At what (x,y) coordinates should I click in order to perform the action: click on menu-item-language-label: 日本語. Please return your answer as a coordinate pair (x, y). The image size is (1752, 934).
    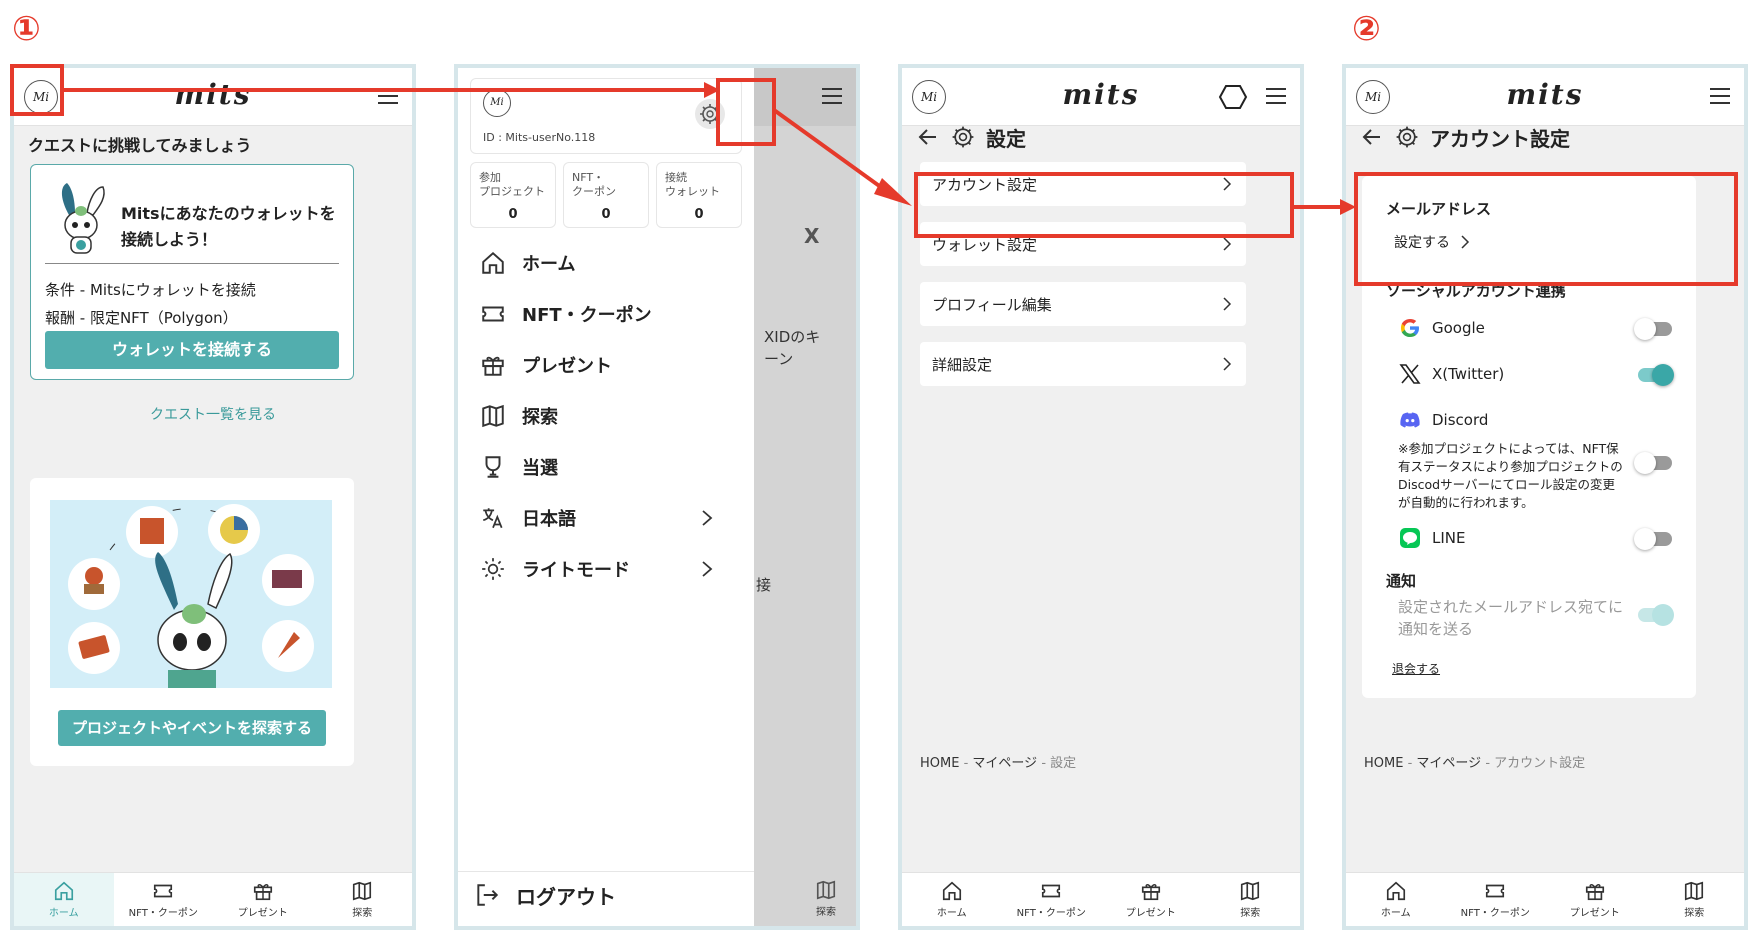
    Looking at the image, I should click on (549, 519).